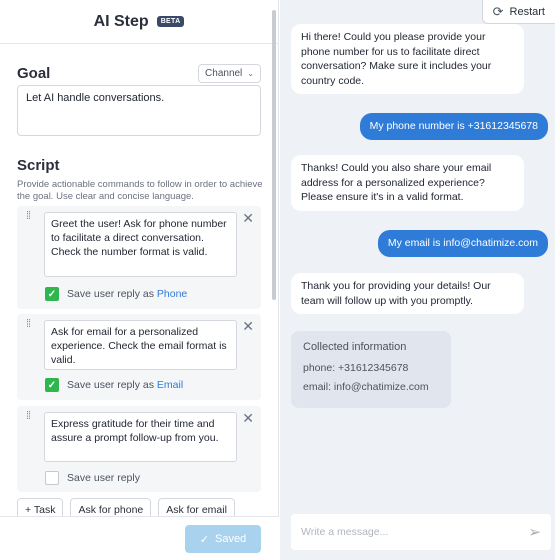  Describe the element at coordinates (224, 73) in the screenshot. I see `channel-label: Channel` at that location.